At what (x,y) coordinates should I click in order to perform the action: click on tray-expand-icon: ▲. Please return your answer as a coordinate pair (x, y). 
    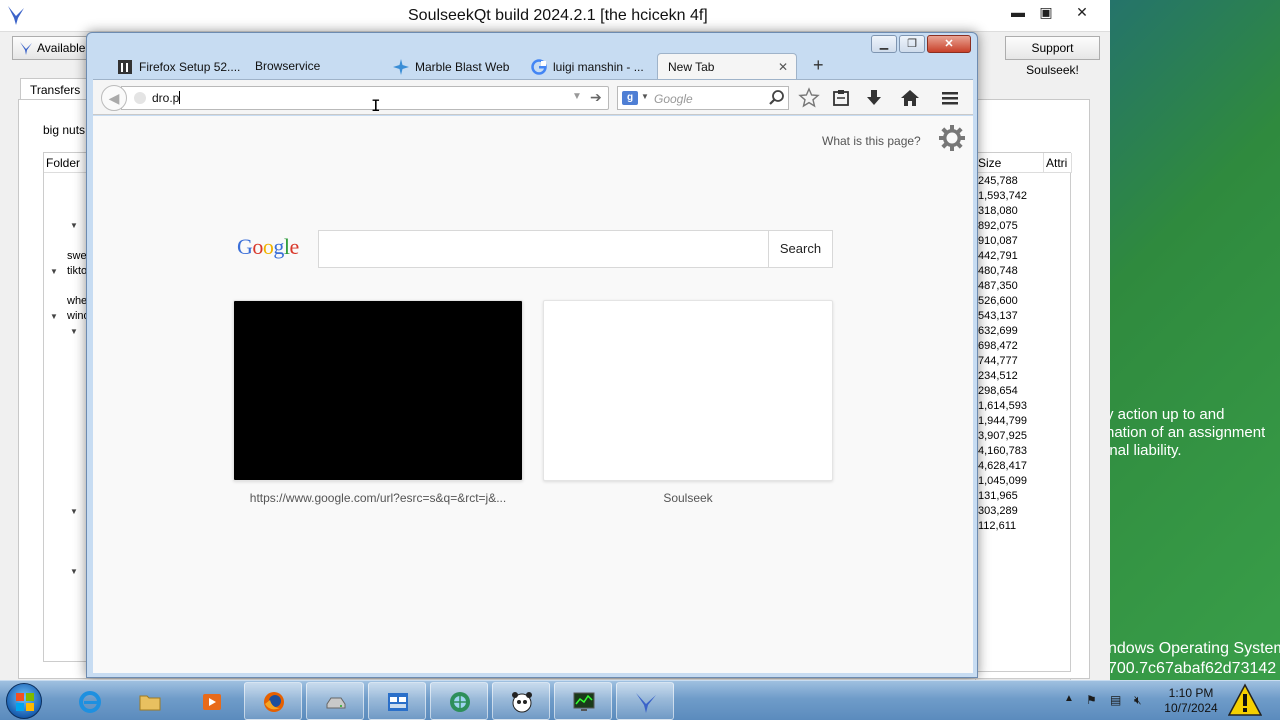
    Looking at the image, I should click on (1069, 698).